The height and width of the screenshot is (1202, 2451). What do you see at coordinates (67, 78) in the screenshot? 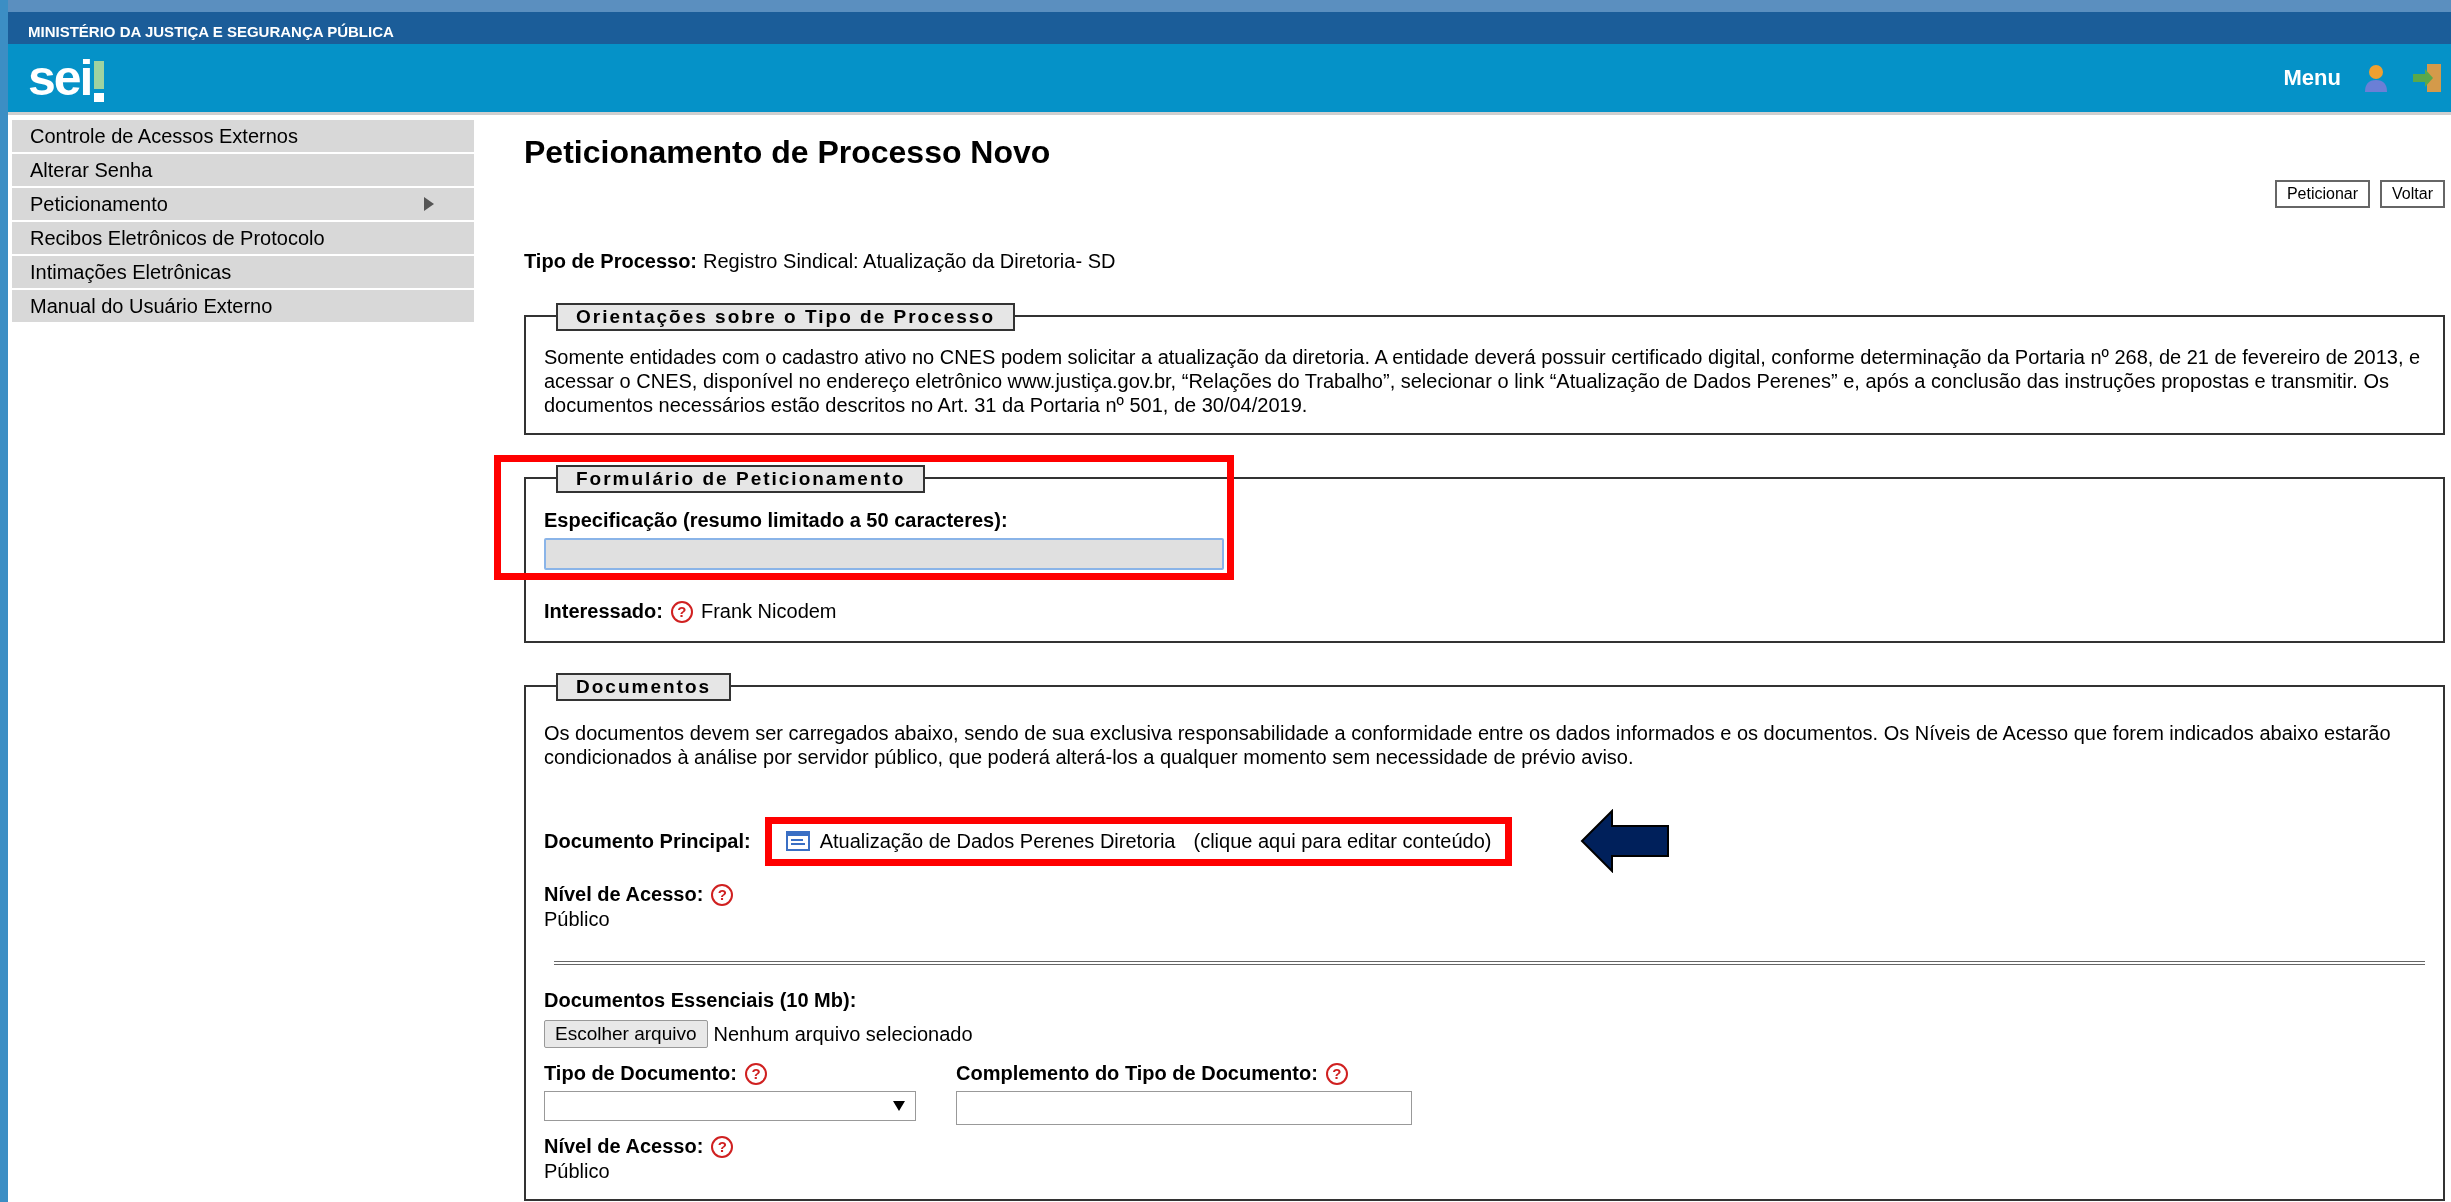
I see `logo: sei` at bounding box center [67, 78].